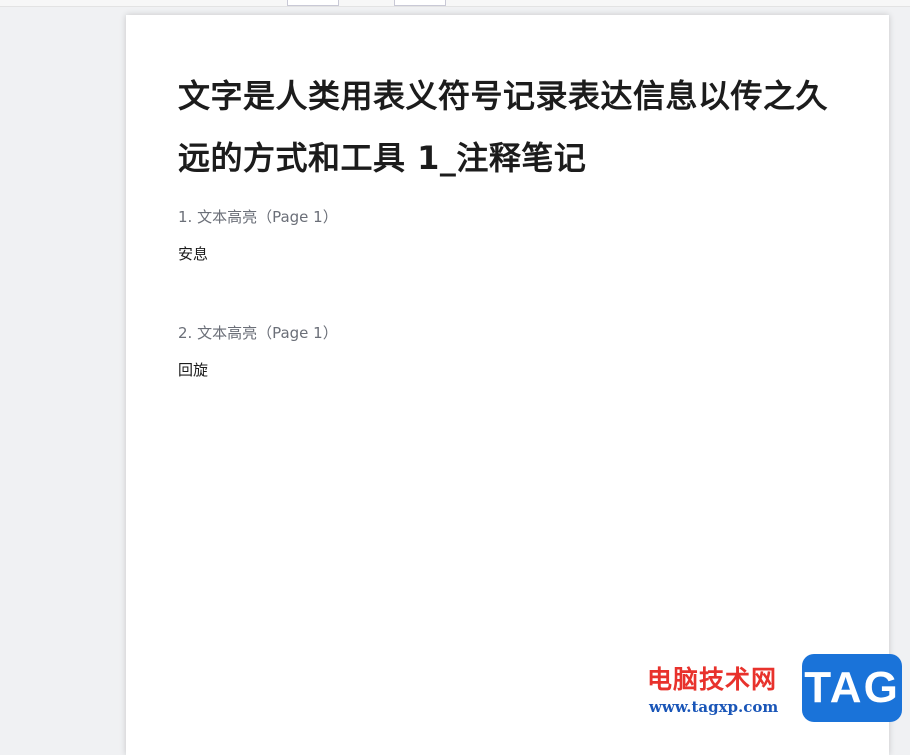 The height and width of the screenshot is (755, 910). What do you see at coordinates (508, 127) in the screenshot?
I see `document-title: 文字是人类用表义符号记录表达信息以传之久远的方式和工具 1_注释笔记` at bounding box center [508, 127].